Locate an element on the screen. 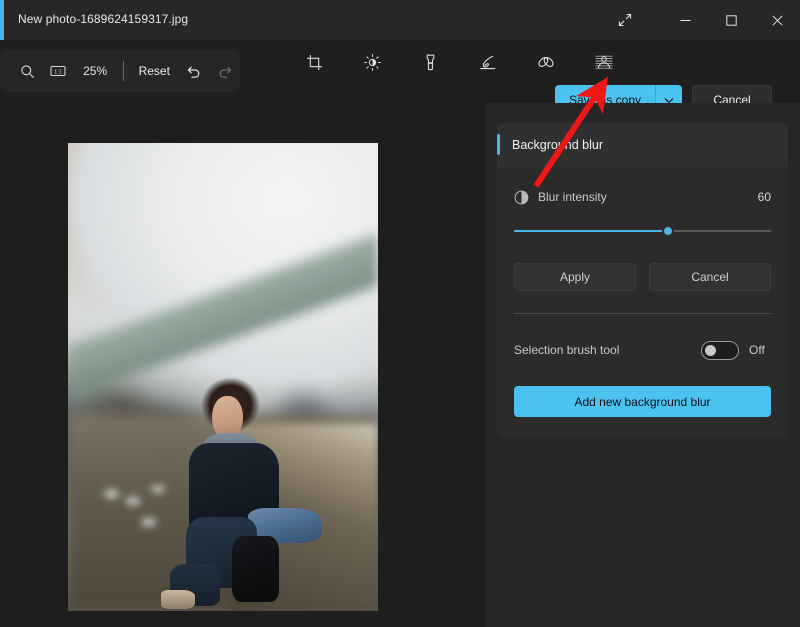 The image size is (800, 627). apply-cancel-row: Apply Cancel is located at coordinates (642, 277).